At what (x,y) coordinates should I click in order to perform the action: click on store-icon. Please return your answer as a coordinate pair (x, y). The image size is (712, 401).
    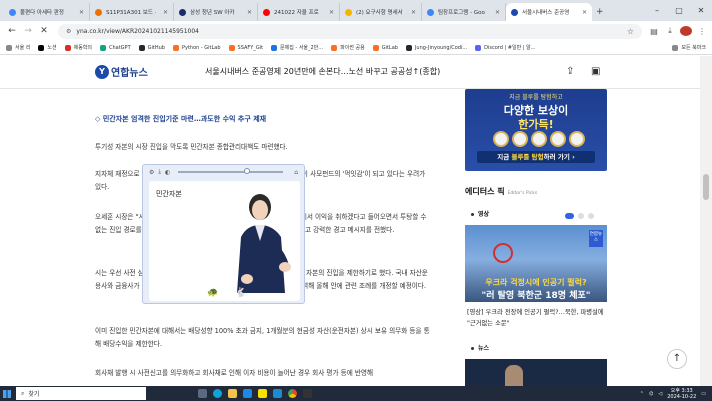
    Looking at the image, I should click on (247, 393).